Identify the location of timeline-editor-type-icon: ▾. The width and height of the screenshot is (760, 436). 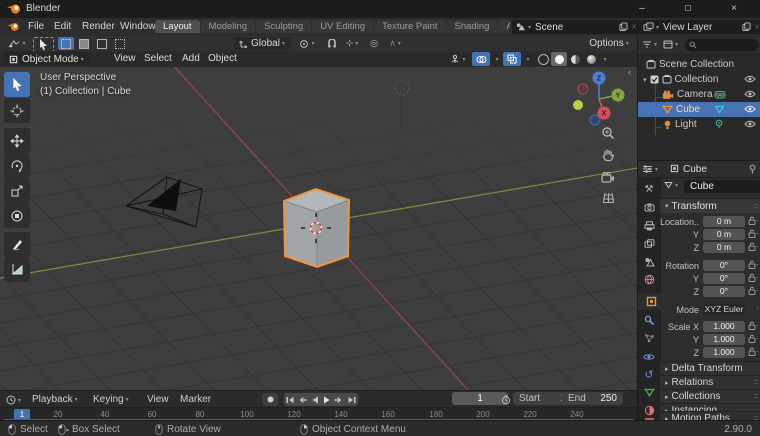
(13, 400).